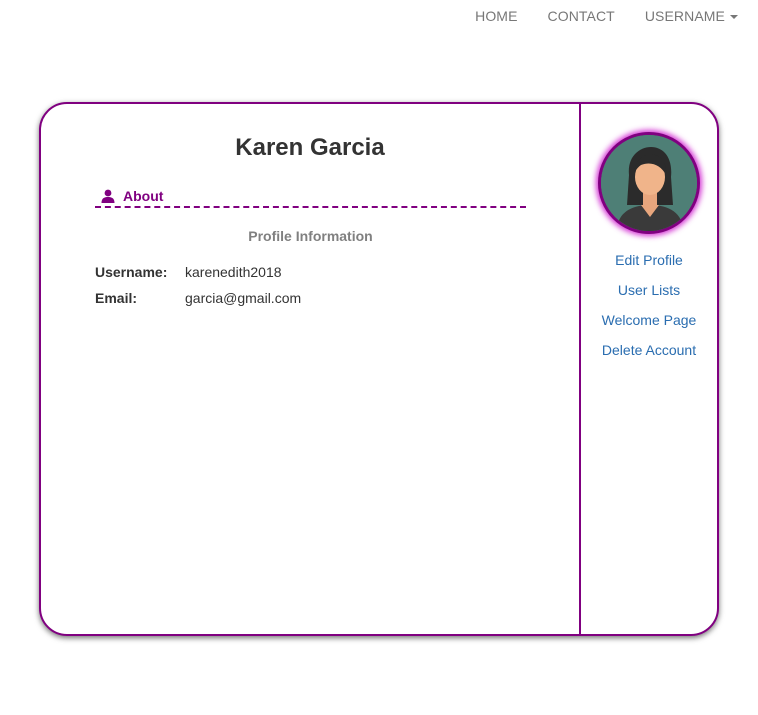 This screenshot has width=758, height=715. I want to click on welcome-page-link: Welcome Page, so click(649, 325).